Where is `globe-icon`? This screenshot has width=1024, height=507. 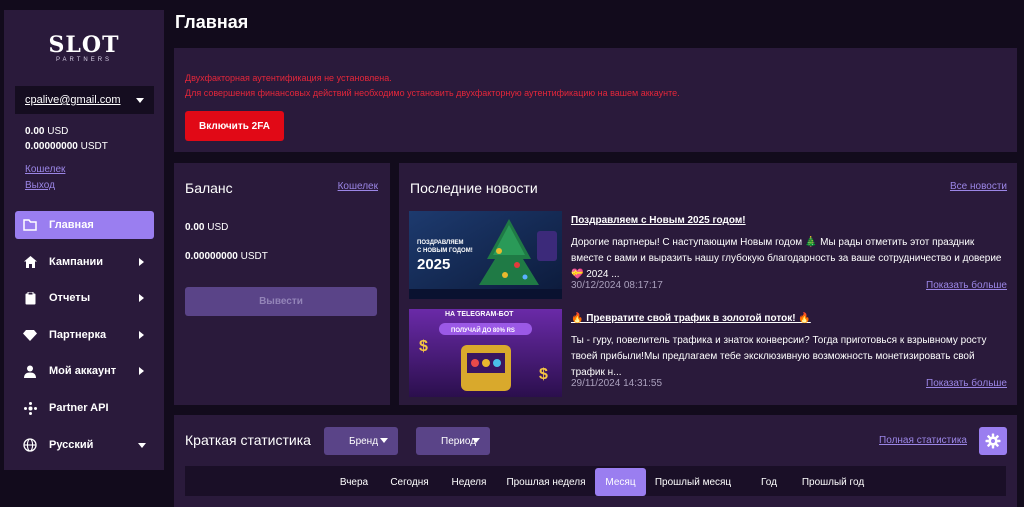
globe-icon is located at coordinates (30, 445).